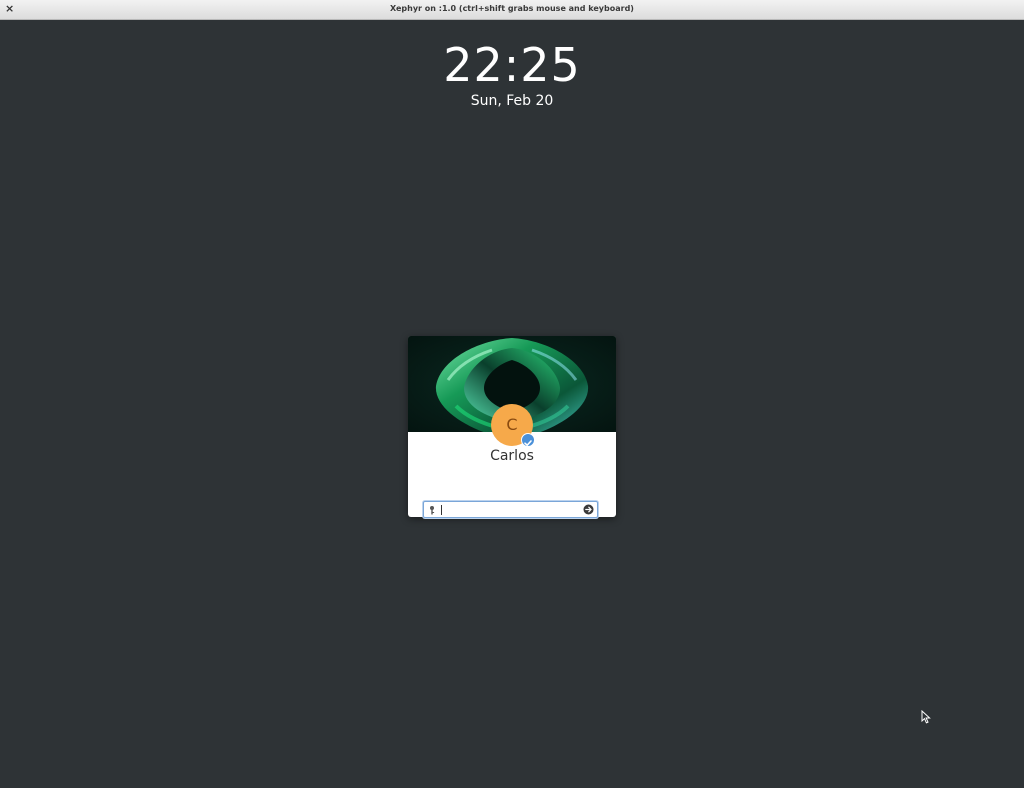 The image size is (1024, 788). I want to click on checkmark-icon, so click(528, 440).